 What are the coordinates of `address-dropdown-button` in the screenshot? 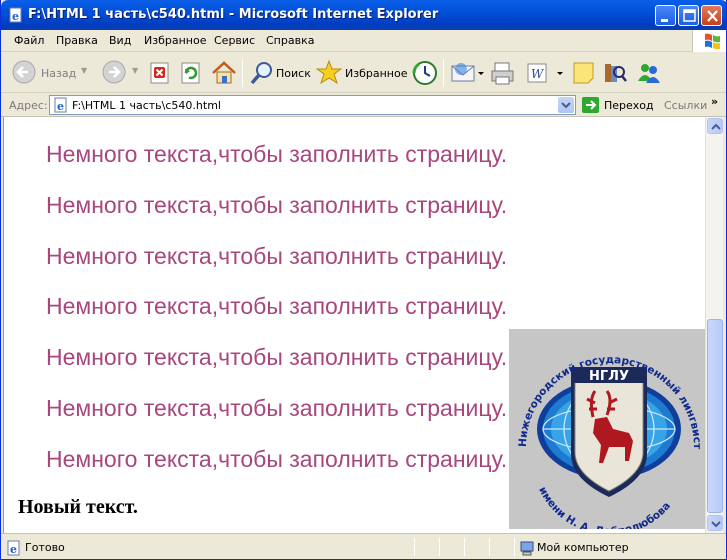 It's located at (566, 105).